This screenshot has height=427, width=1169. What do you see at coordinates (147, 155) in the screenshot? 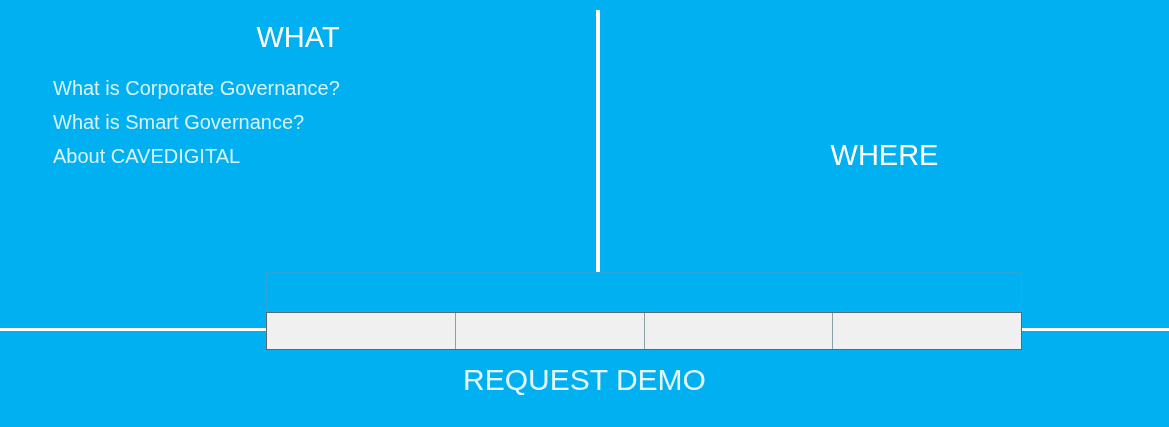
I see `nav-link: About CAVEDIGITAL` at bounding box center [147, 155].